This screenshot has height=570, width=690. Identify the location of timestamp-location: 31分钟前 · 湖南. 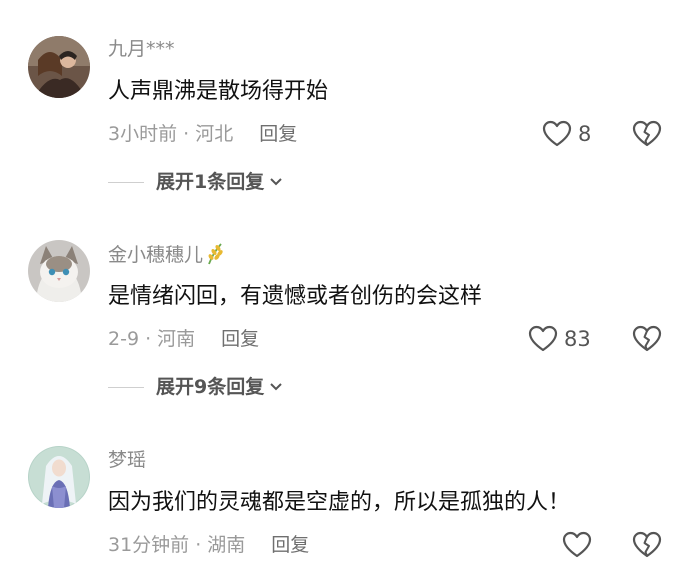
(177, 545).